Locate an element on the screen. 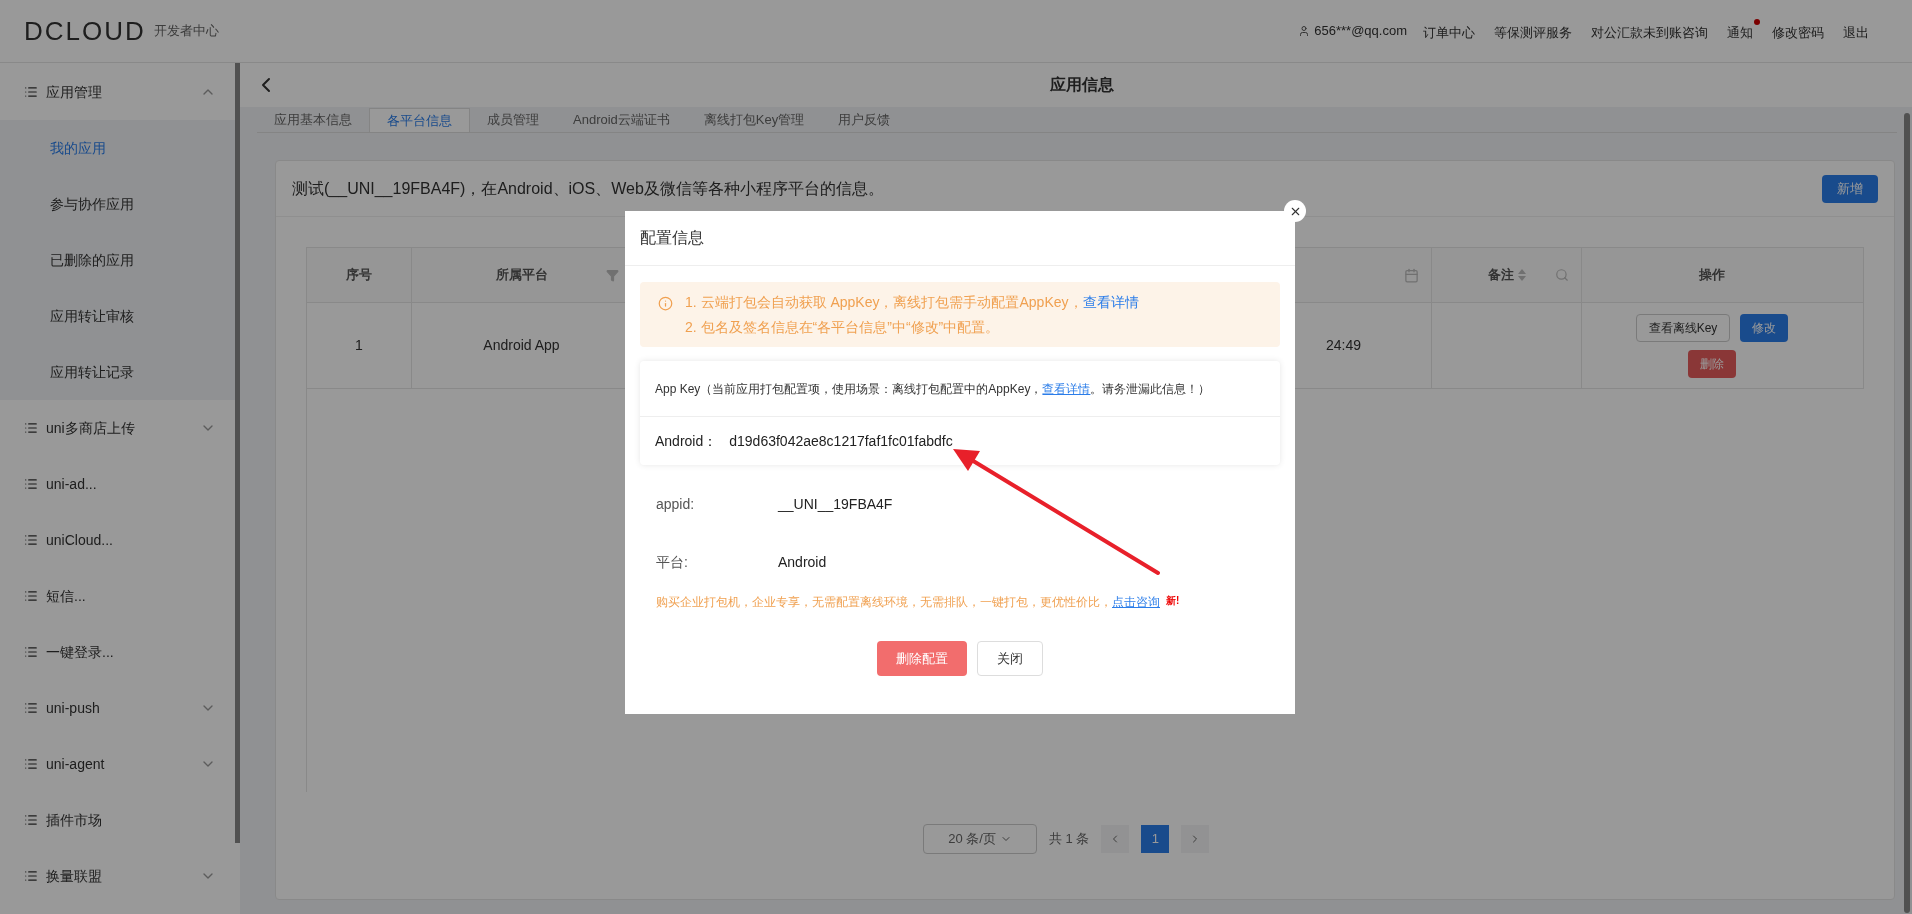 This screenshot has height=914, width=1912. tab: 应用基本信息 is located at coordinates (313, 120).